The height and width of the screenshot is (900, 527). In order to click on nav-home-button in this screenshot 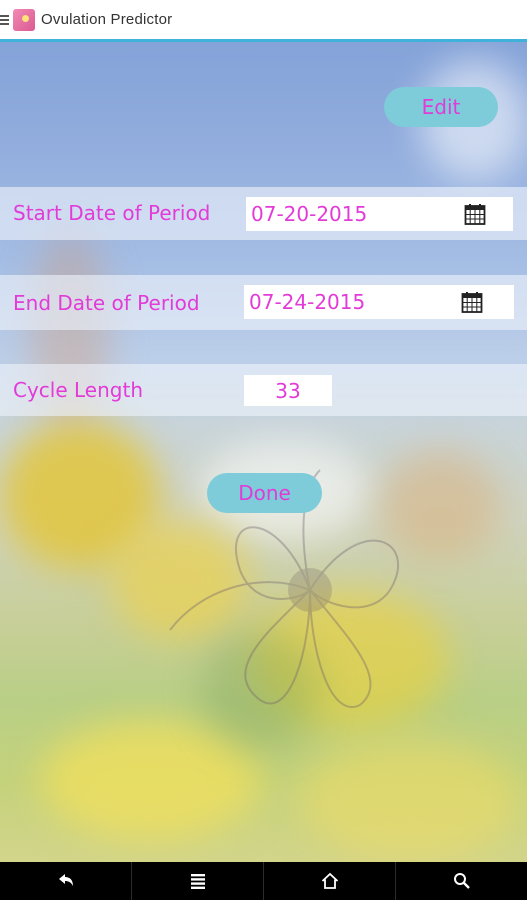, I will do `click(330, 881)`.